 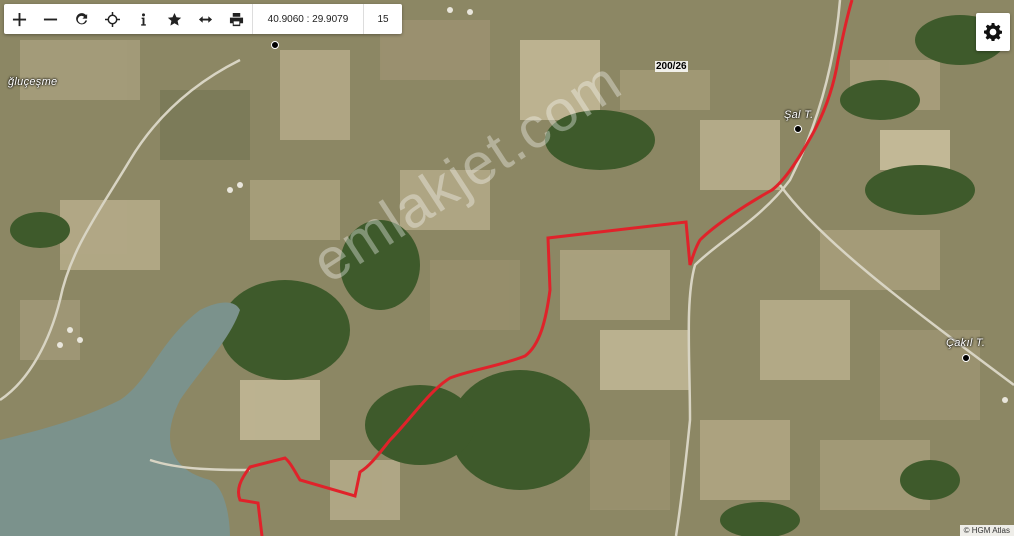 I want to click on print-button, so click(x=236, y=19).